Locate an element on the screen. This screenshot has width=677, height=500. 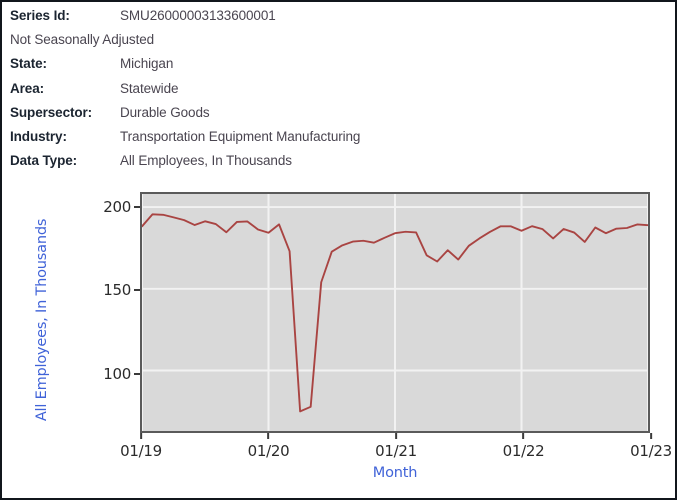
x-axis-tick: 01/23 is located at coordinates (651, 447).